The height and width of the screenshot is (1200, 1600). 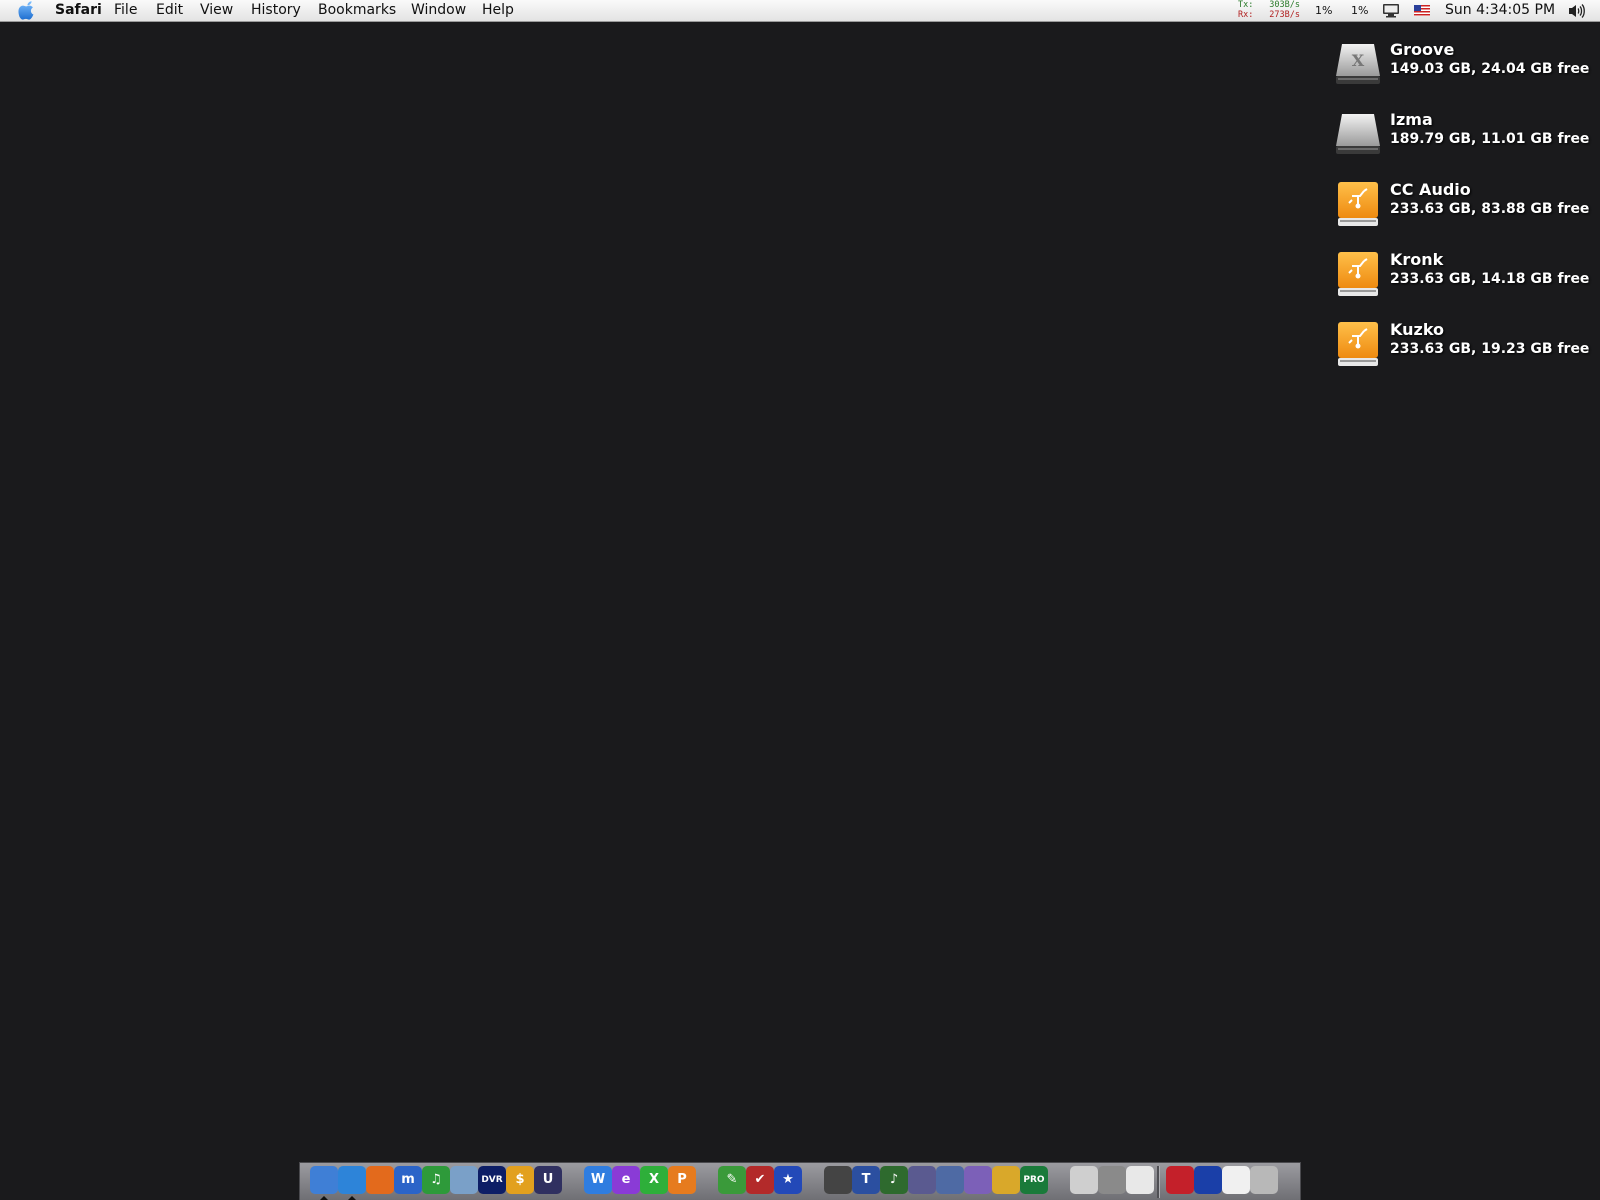 What do you see at coordinates (598, 1180) in the screenshot?
I see `w-app-icon: W` at bounding box center [598, 1180].